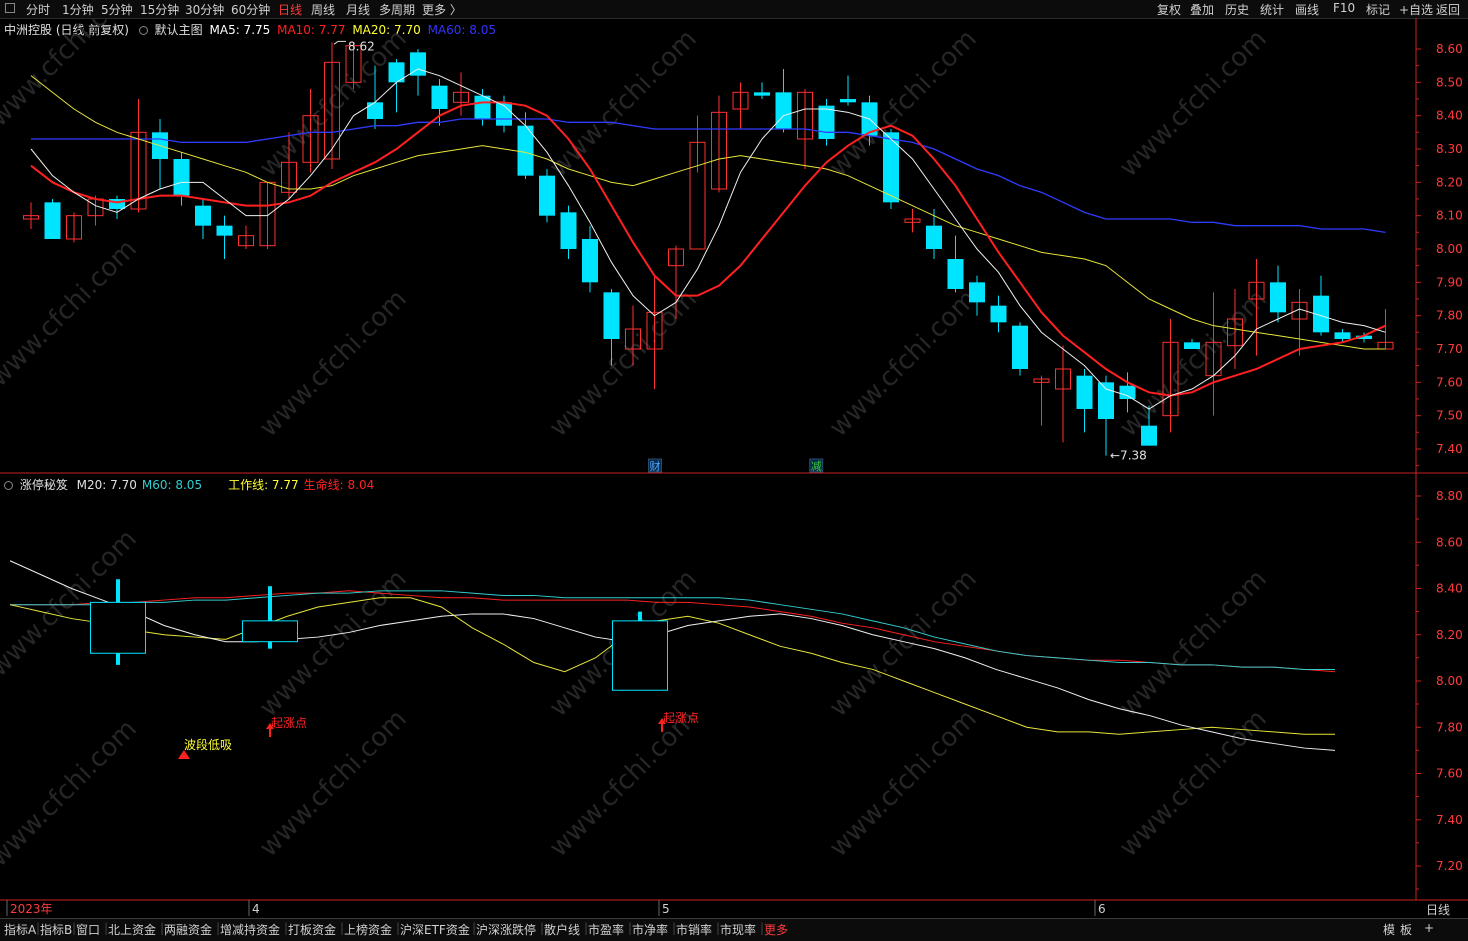  I want to click on y-tick-label: 7.60, so click(1449, 382).